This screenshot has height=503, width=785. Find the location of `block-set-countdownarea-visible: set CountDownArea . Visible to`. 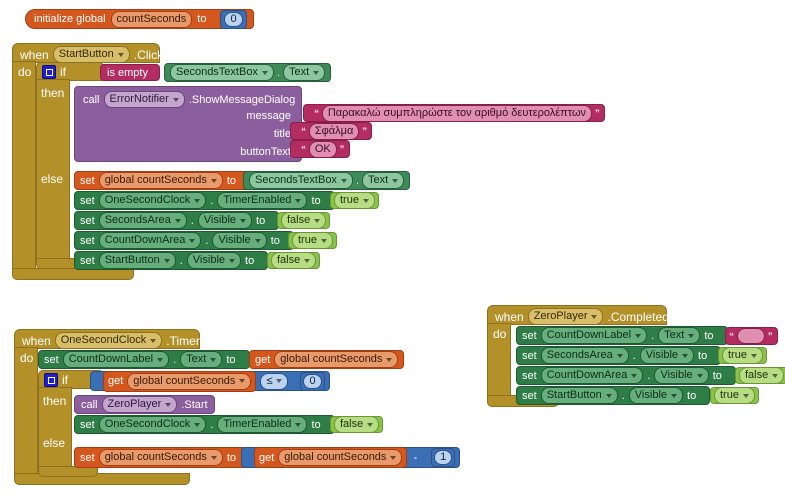

block-set-countdownarea-visible: set CountDownArea . Visible to is located at coordinates (184, 240).